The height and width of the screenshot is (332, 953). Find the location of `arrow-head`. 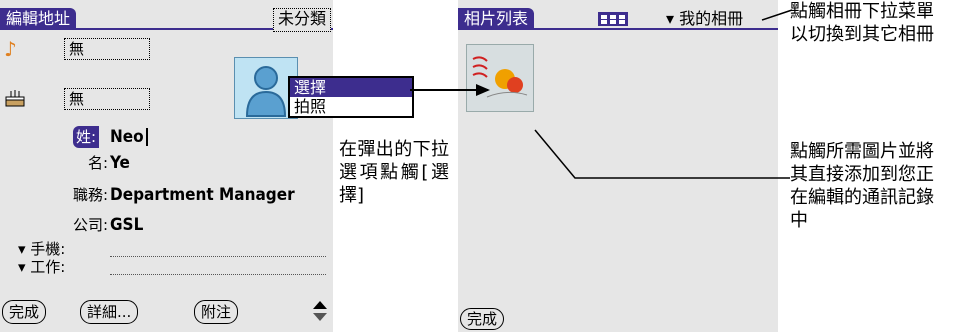

arrow-head is located at coordinates (483, 90).